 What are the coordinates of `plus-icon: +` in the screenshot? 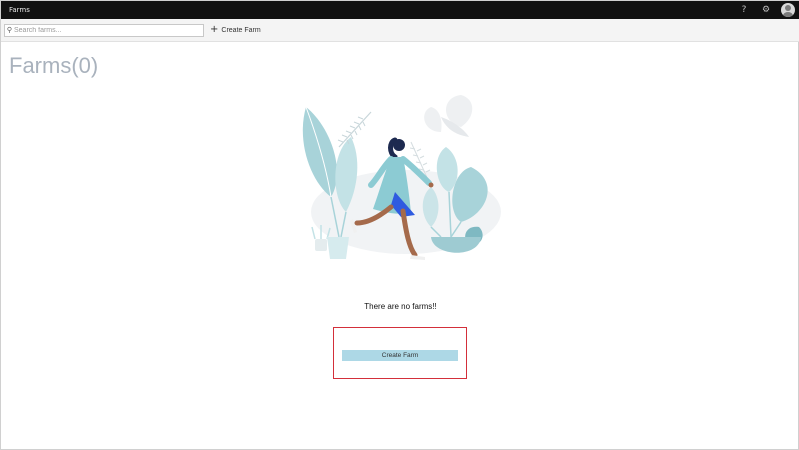 It's located at (214, 29).